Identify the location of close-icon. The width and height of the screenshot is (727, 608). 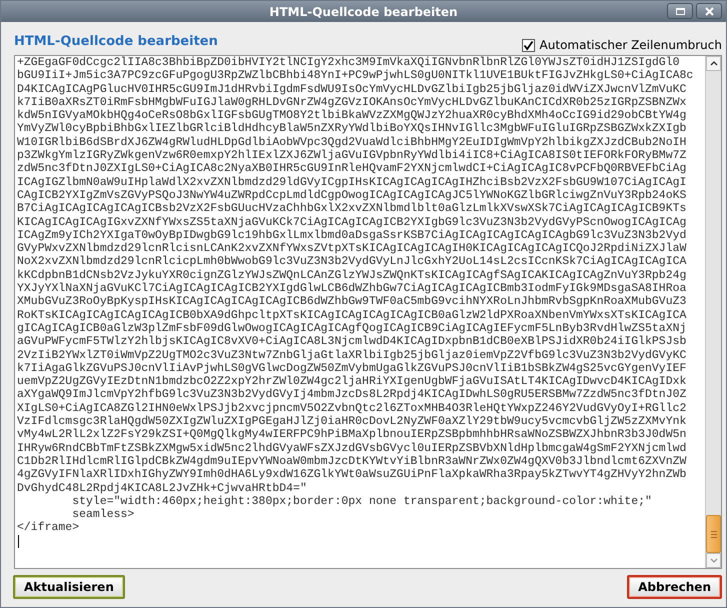
(709, 11).